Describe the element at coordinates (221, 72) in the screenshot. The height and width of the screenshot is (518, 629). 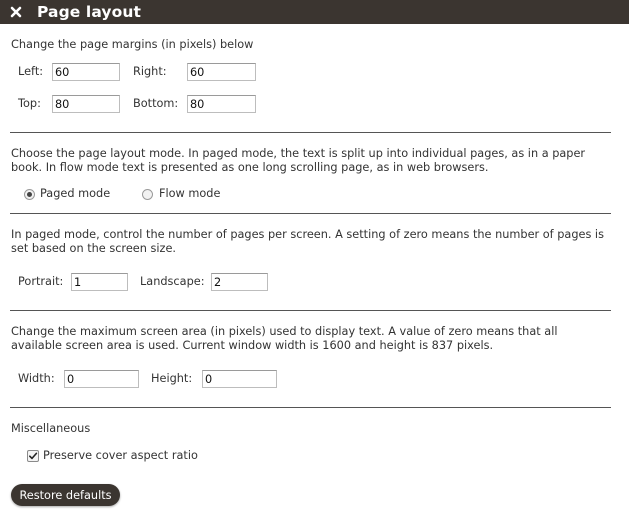
I see `right-margin-input` at that location.